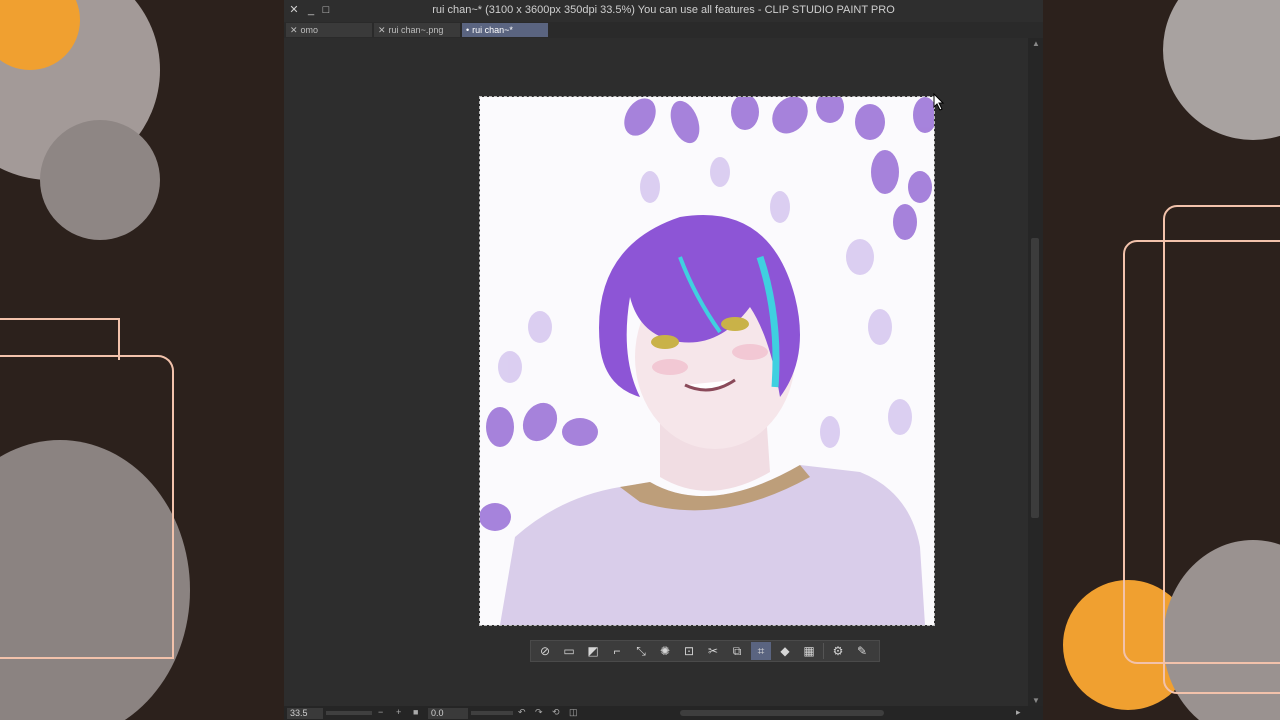 This screenshot has height=720, width=1280. What do you see at coordinates (663, 713) in the screenshot?
I see `status-bar: 33.5 − + ■ 0.0 ↶ ↷ ⟲ ◫ ▸` at bounding box center [663, 713].